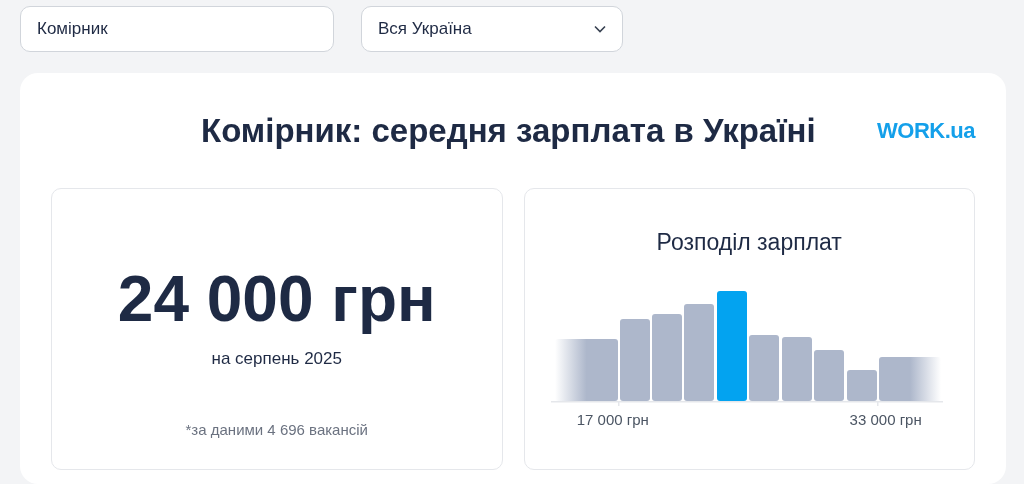 The height and width of the screenshot is (484, 1024). Describe the element at coordinates (926, 131) in the screenshot. I see `logo: WORK.ua` at that location.